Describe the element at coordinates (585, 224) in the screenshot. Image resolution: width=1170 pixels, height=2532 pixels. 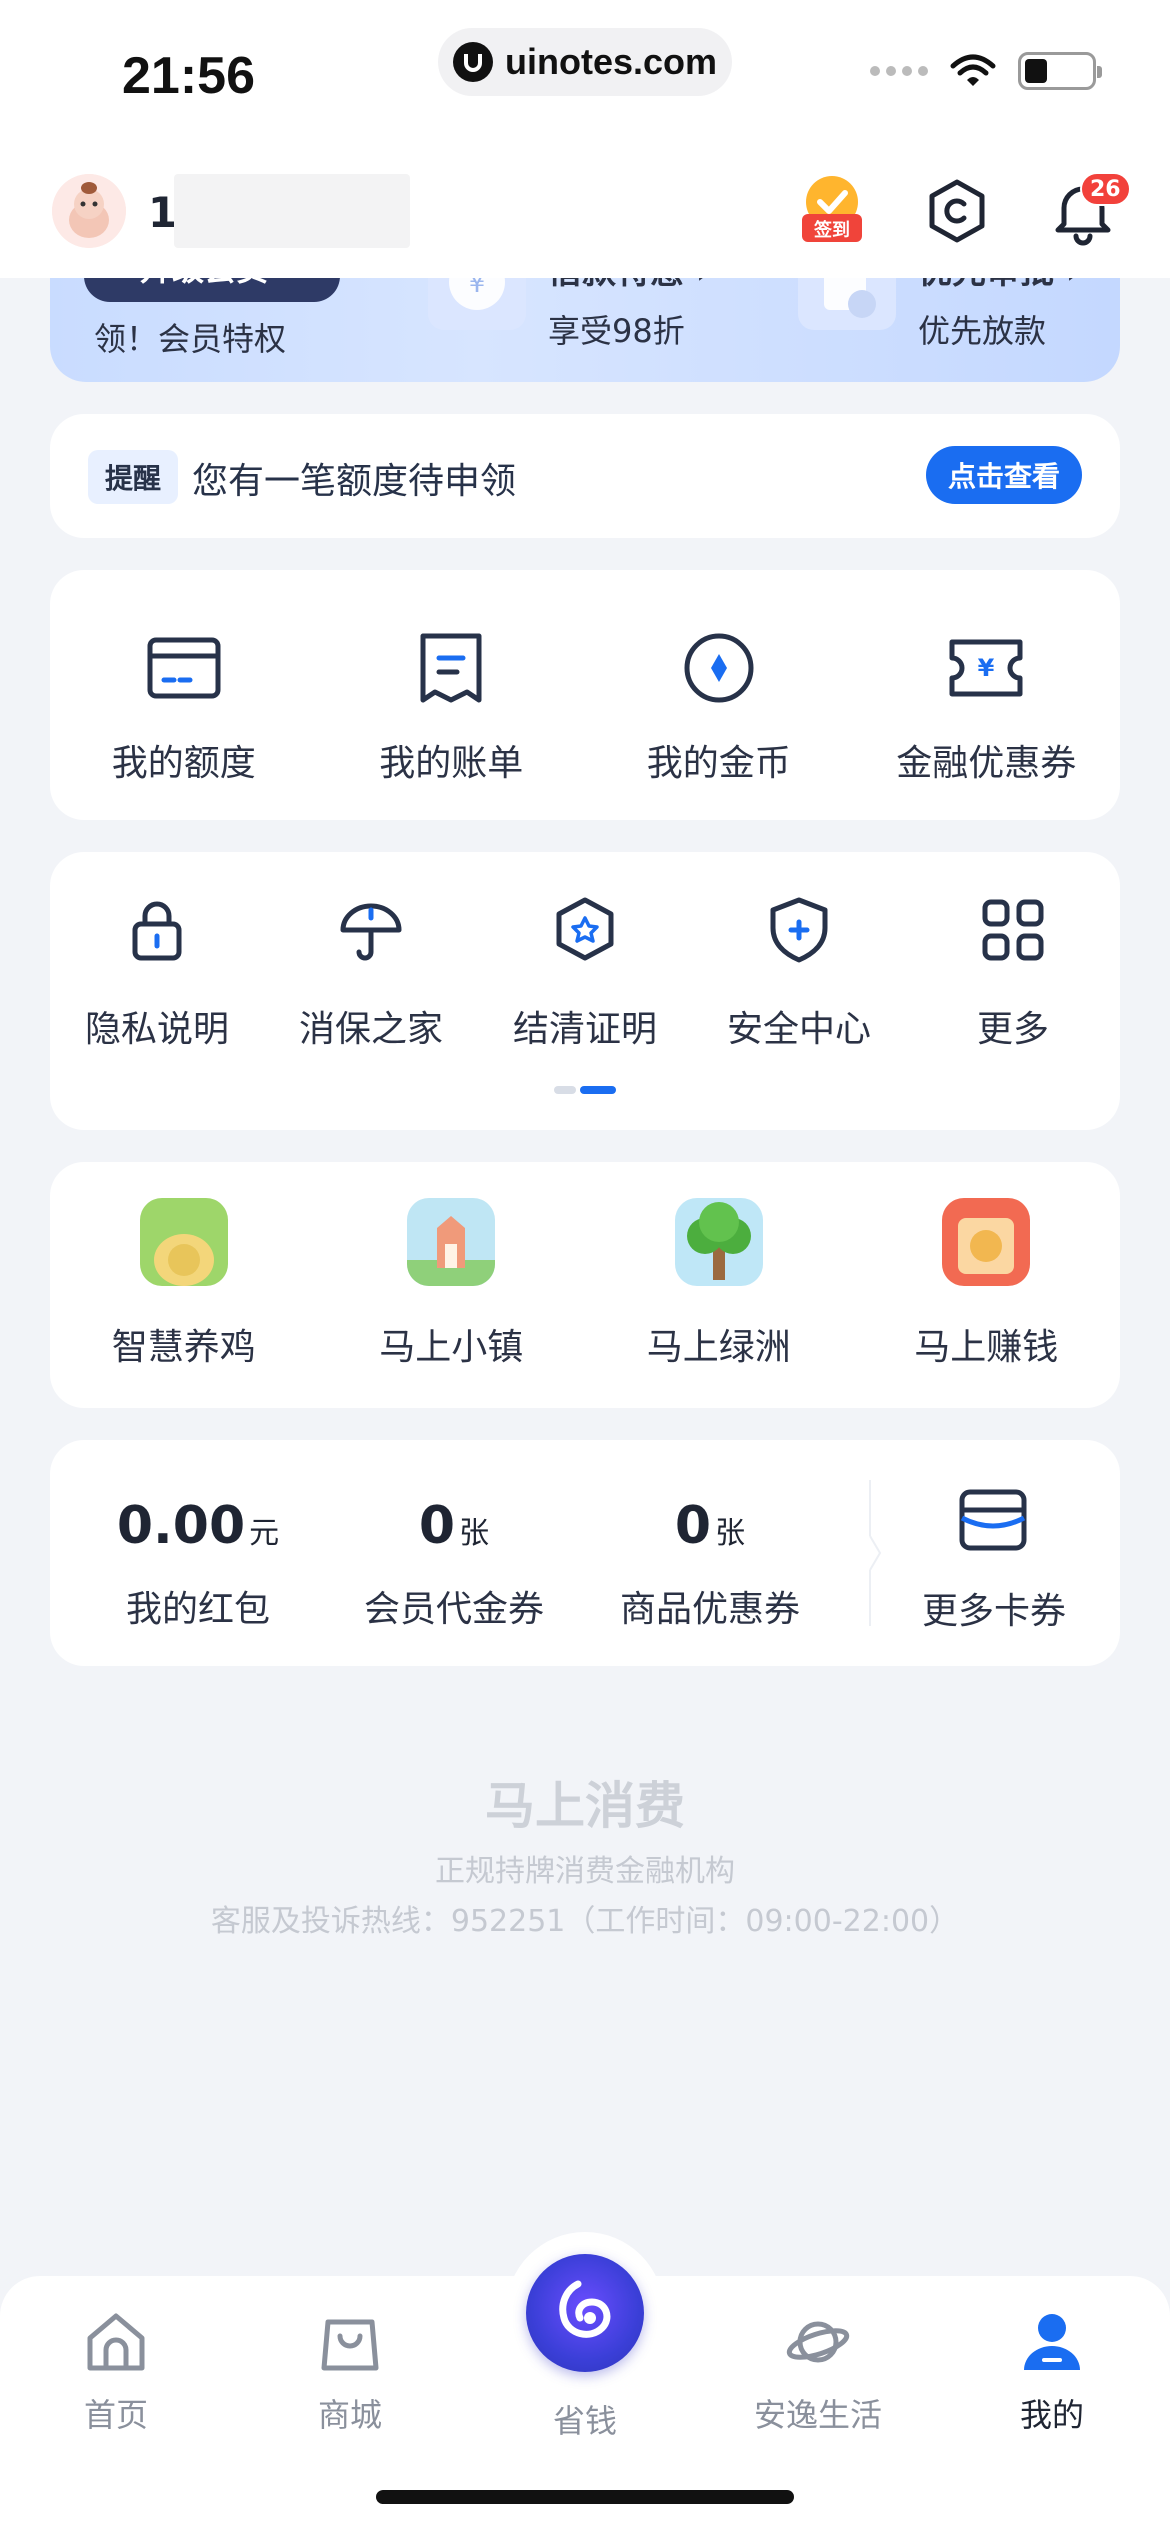
I see `profile-header: 1 签到 26` at that location.